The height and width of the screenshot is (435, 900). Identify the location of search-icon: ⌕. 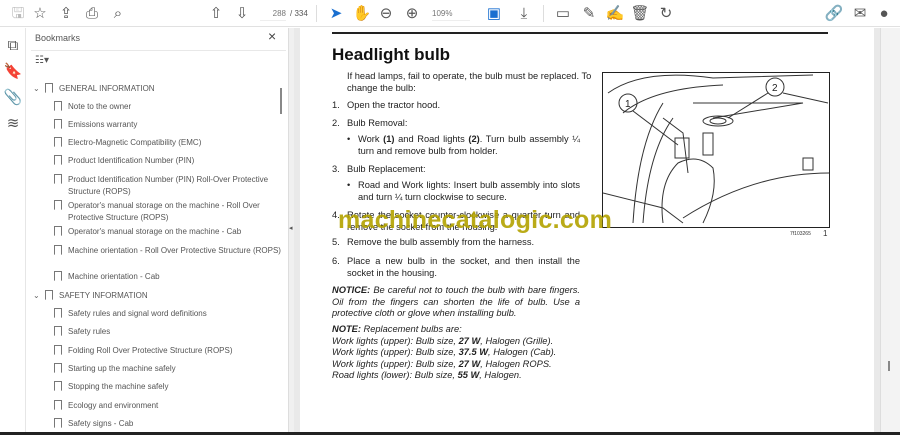
(118, 13).